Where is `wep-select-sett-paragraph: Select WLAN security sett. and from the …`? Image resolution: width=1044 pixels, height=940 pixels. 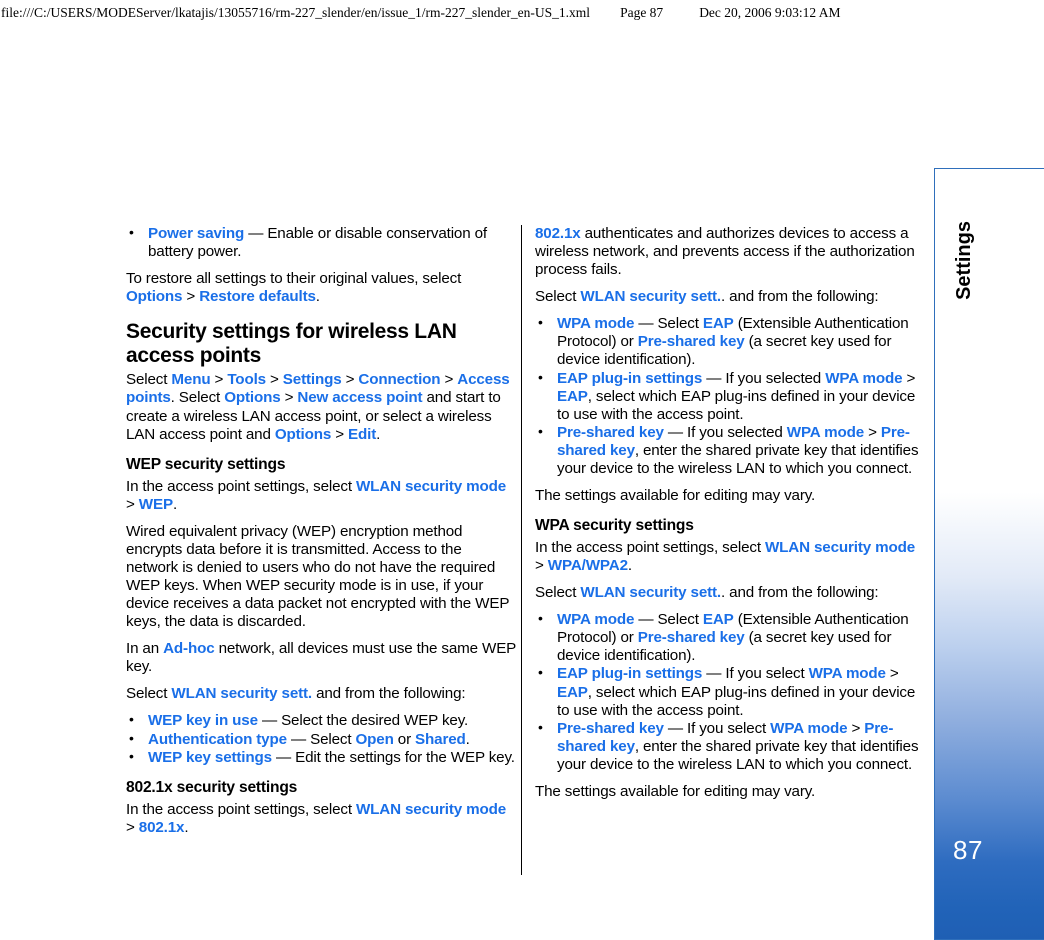 wep-select-sett-paragraph: Select WLAN security sett. and from the … is located at coordinates (321, 694).